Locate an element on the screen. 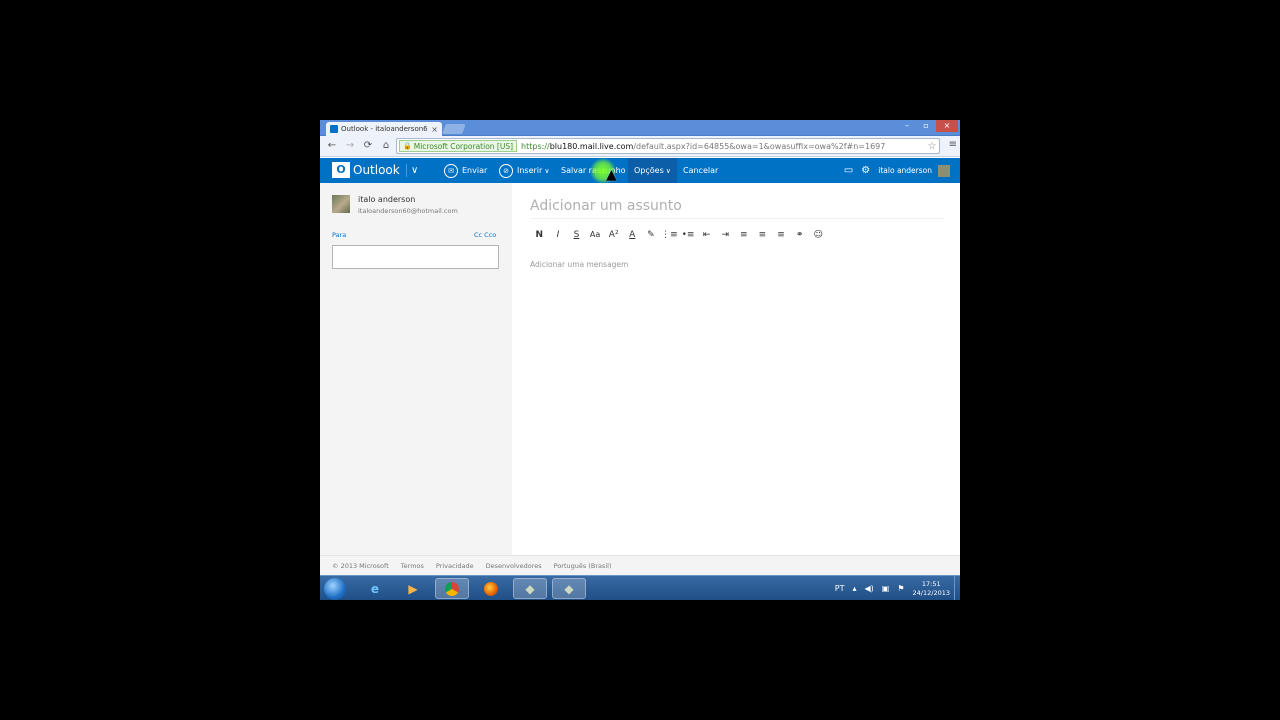  send-button: ✉ Enviar is located at coordinates (465, 170).